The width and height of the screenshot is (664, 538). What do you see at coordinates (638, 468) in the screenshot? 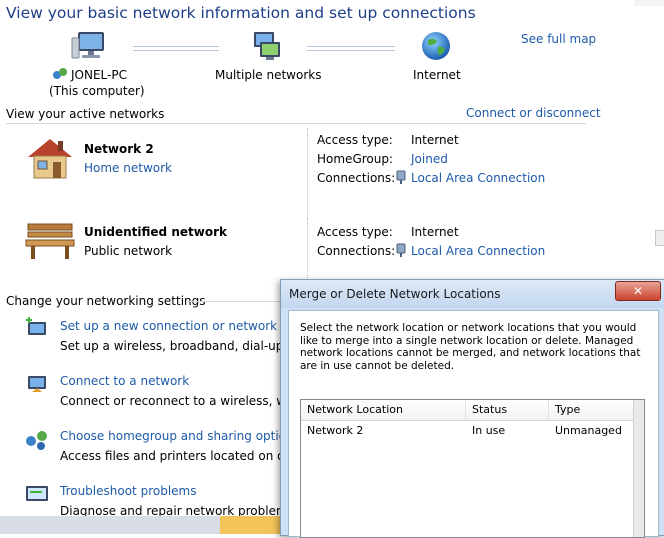
I see `list-scrollbar` at bounding box center [638, 468].